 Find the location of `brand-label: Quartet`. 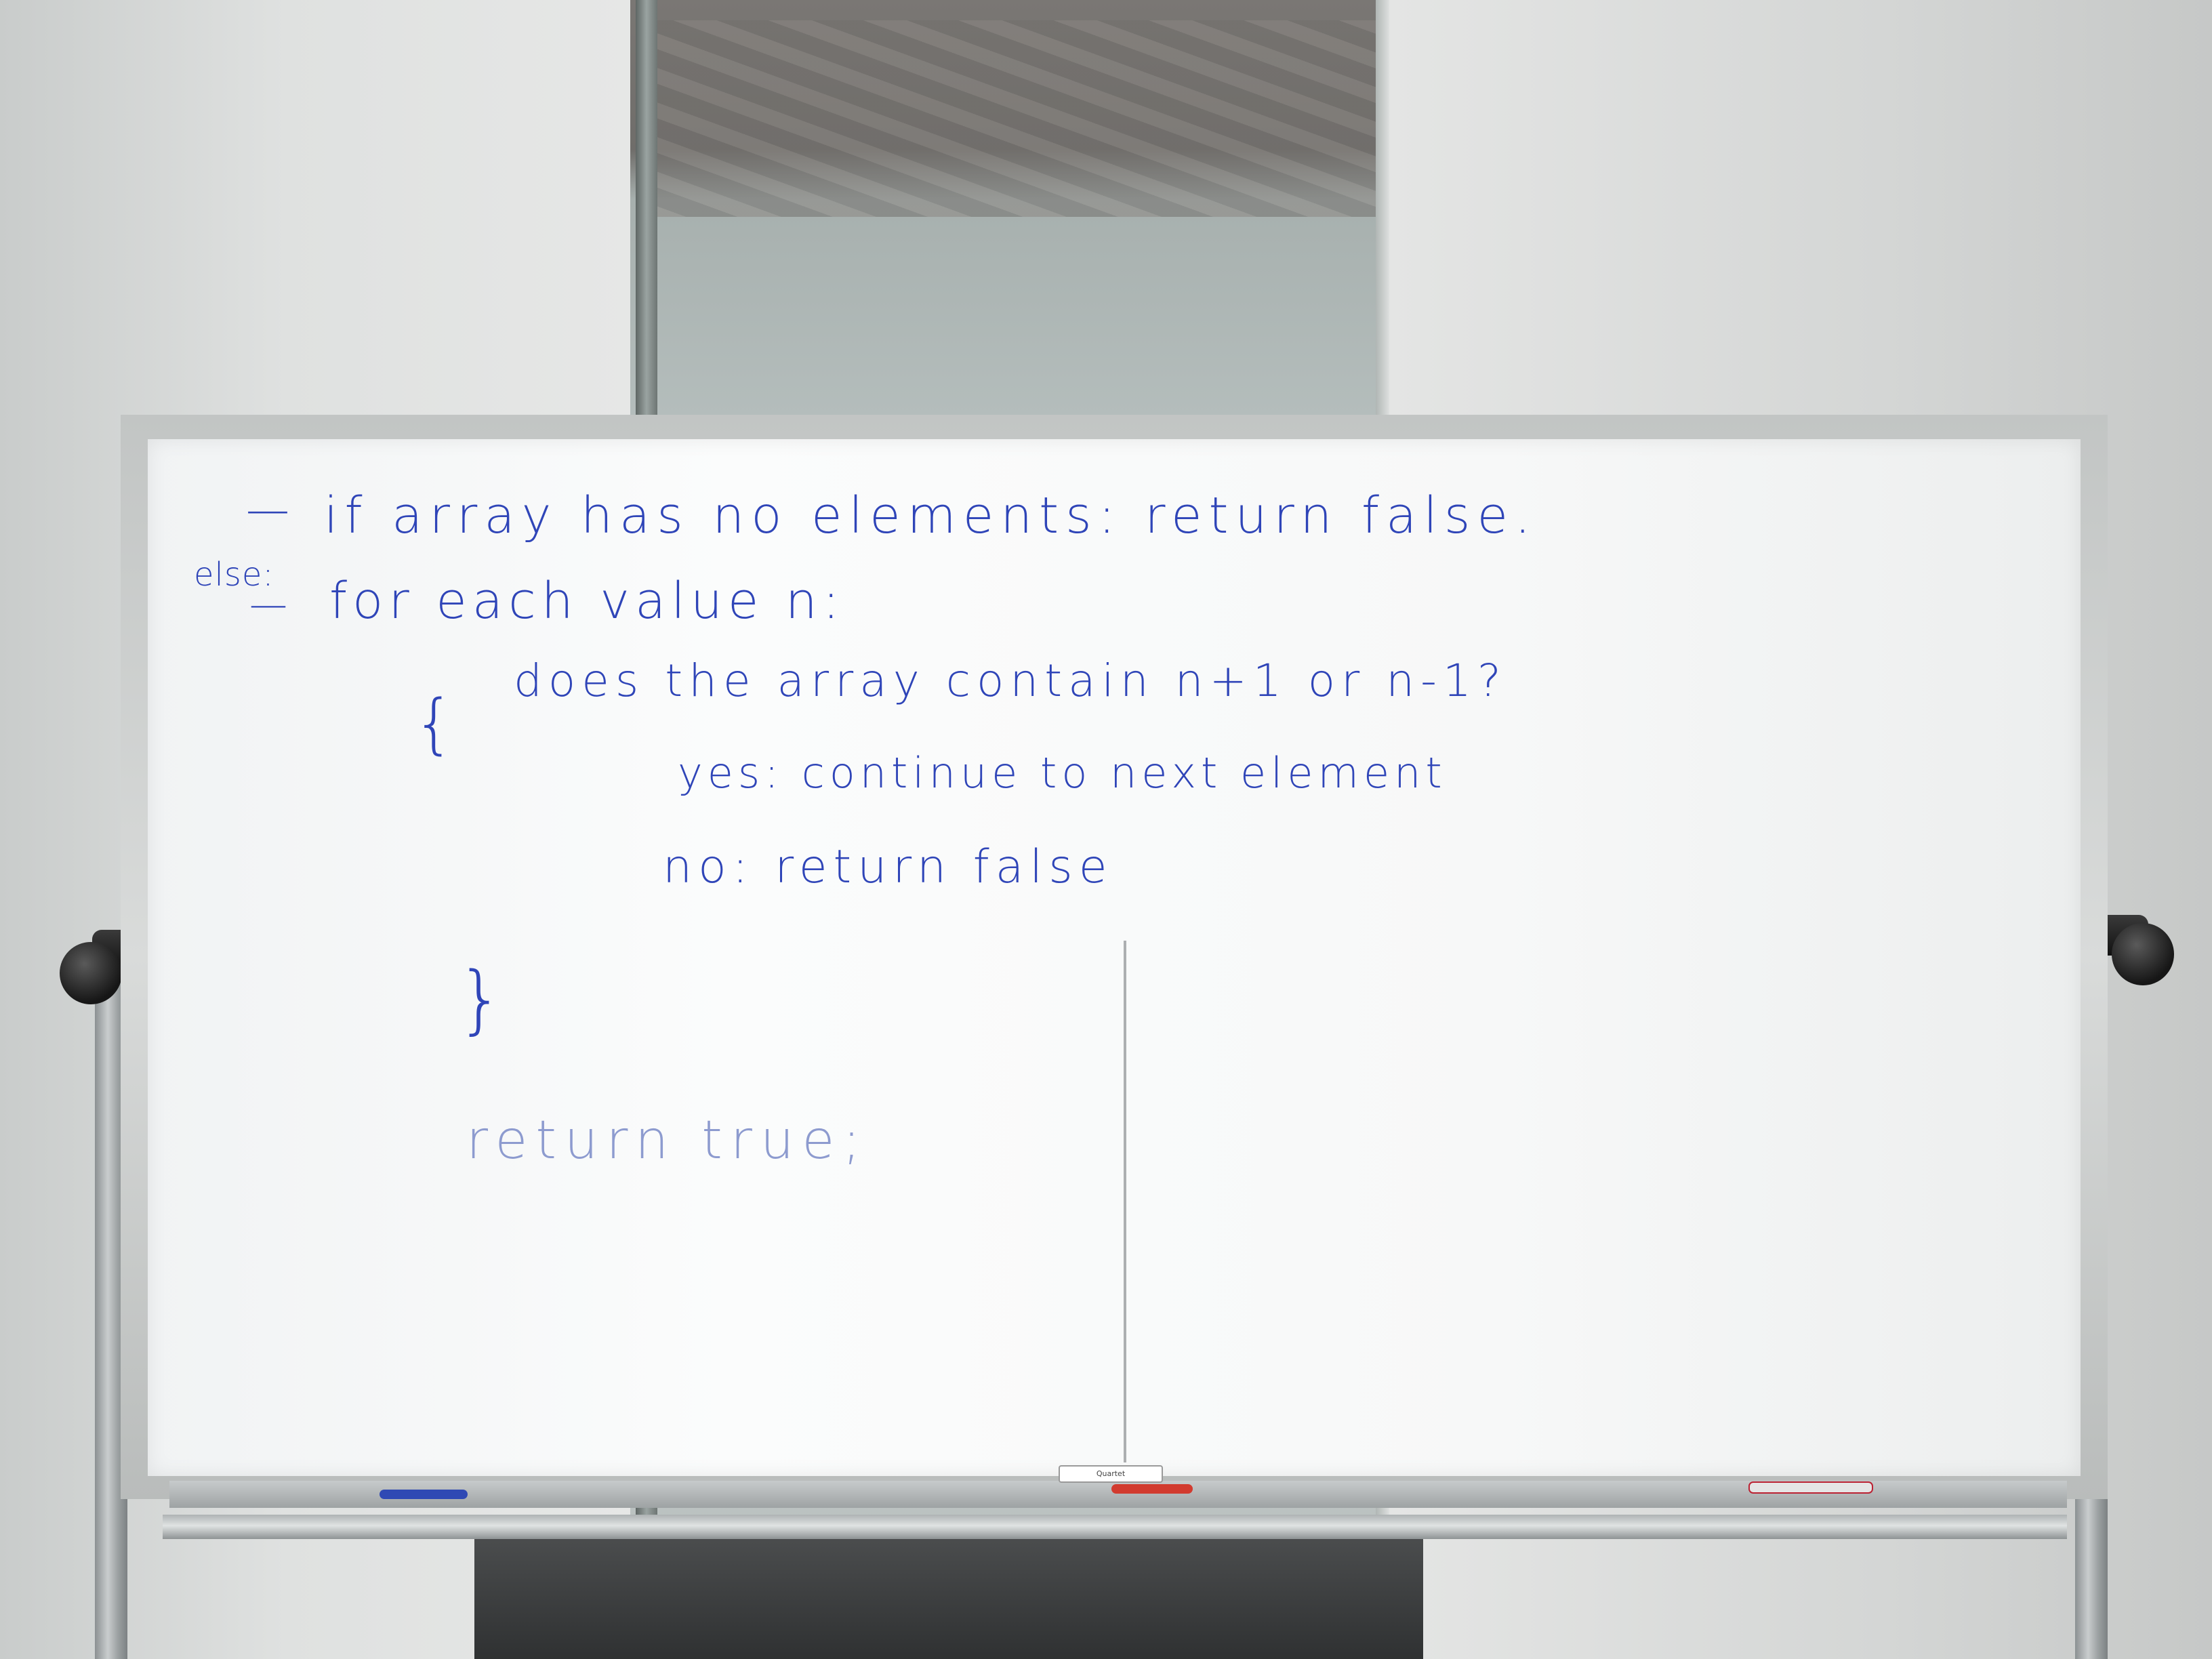

brand-label: Quartet is located at coordinates (1111, 1474).